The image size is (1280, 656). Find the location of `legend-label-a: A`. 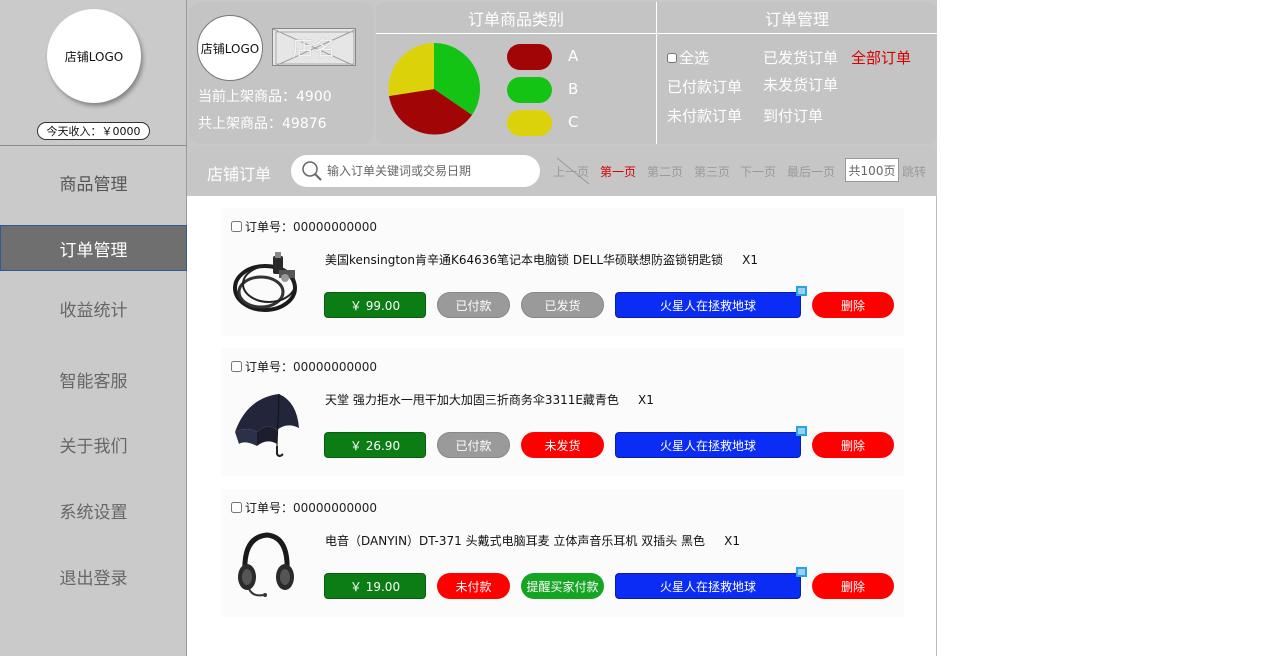

legend-label-a: A is located at coordinates (573, 56).